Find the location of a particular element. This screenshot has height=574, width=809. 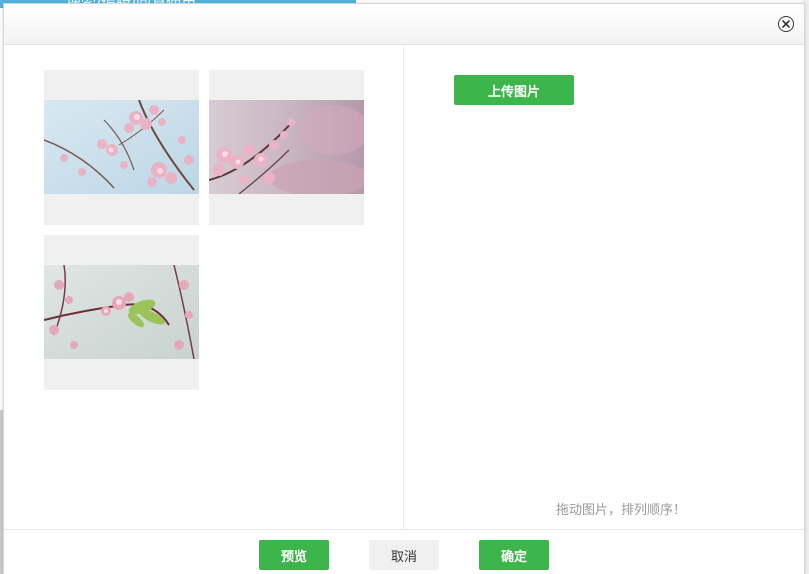

cancel-button: 取消 is located at coordinates (404, 555).